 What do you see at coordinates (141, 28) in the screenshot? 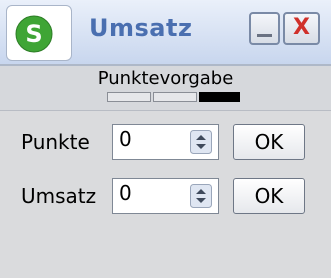
I see `window-title: Umsatz` at bounding box center [141, 28].